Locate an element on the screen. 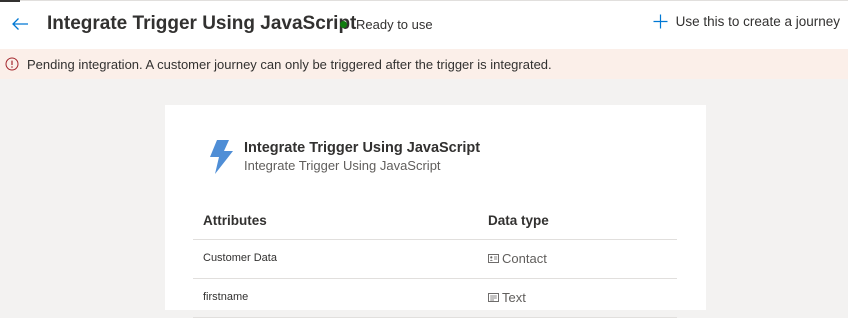 This screenshot has width=848, height=318. attribute-type-label: Text is located at coordinates (514, 297).